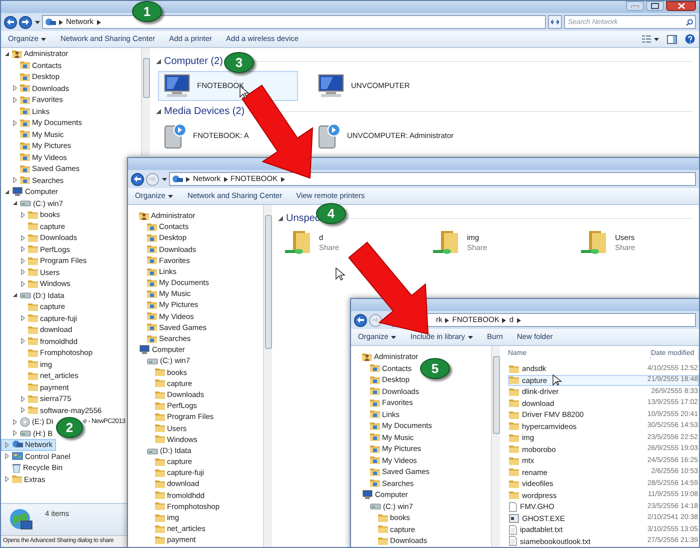  What do you see at coordinates (690, 39) in the screenshot?
I see `help-button` at bounding box center [690, 39].